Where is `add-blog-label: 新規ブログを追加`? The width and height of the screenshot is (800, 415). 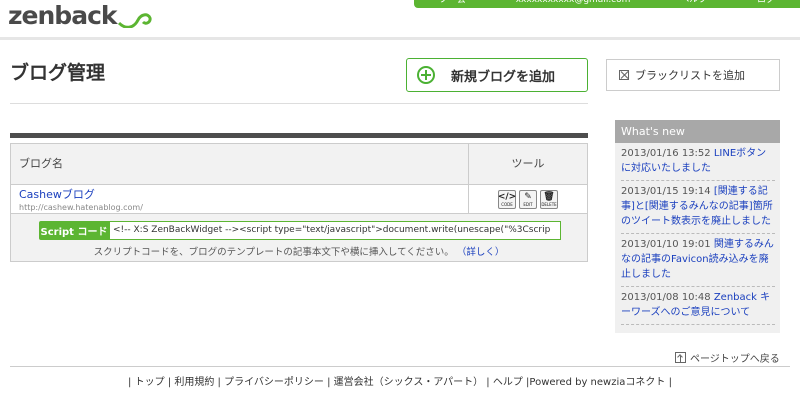
add-blog-label: 新規ブログを追加 is located at coordinates (503, 77).